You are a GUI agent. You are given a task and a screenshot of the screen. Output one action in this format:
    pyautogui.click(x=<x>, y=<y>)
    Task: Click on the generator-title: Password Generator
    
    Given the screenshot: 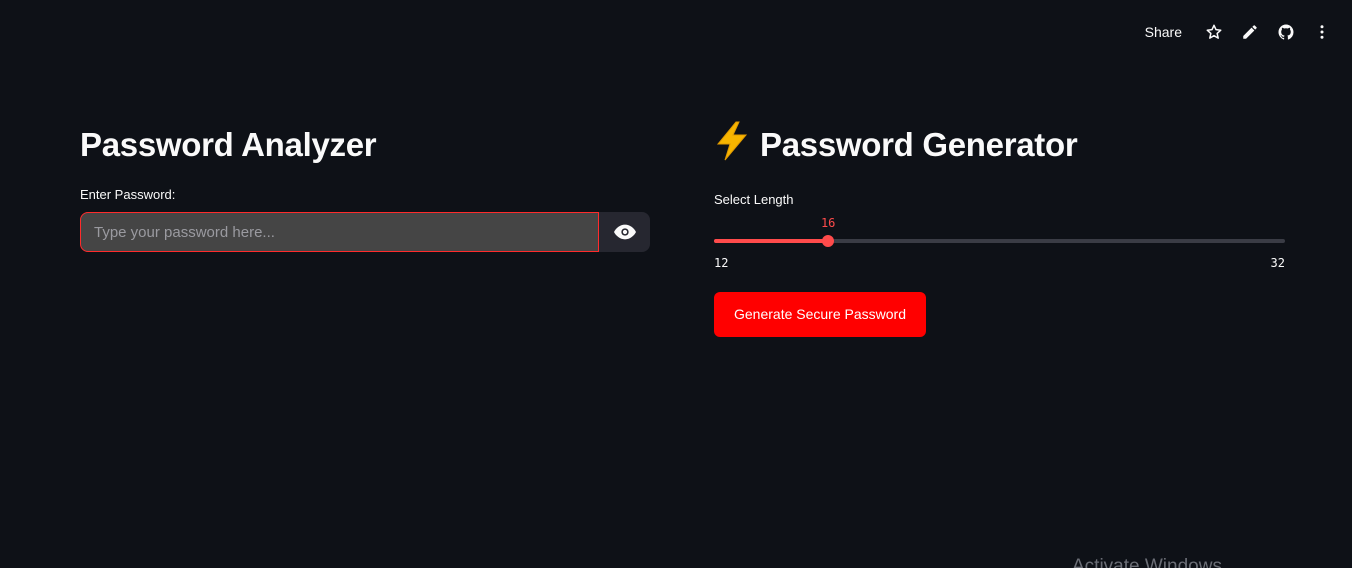 What is the action you would take?
    pyautogui.click(x=999, y=147)
    